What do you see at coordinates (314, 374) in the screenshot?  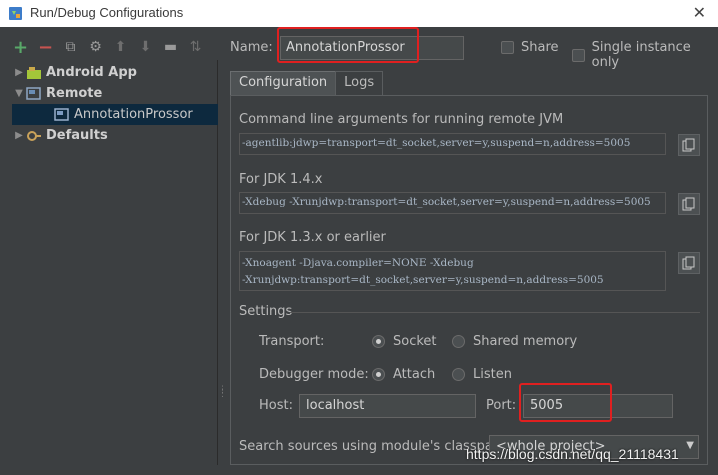 I see `debugger-mode-label: Debugger mode:` at bounding box center [314, 374].